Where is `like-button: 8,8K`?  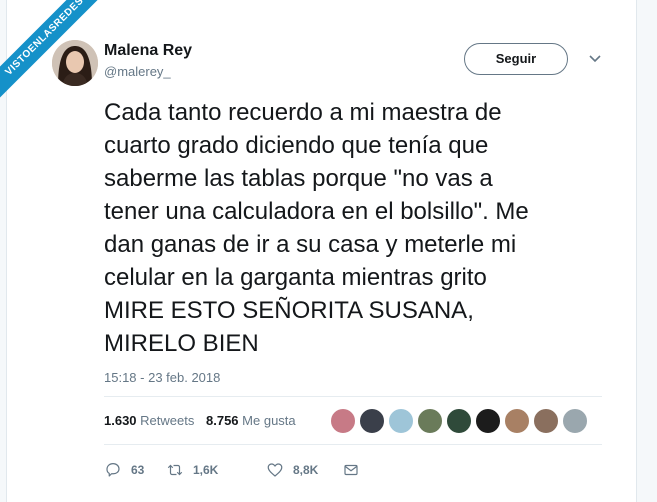
like-button: 8,8K is located at coordinates (292, 470).